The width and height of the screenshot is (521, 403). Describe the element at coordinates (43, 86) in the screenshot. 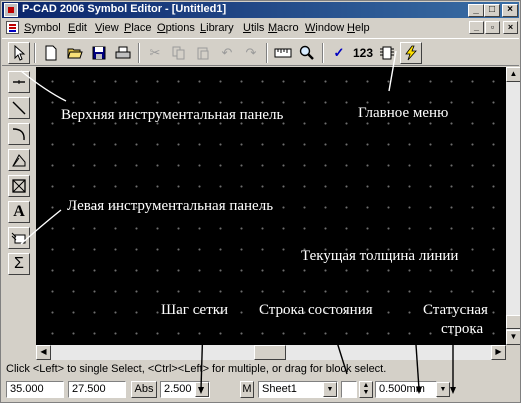

I see `top-toolbar-arrow` at that location.